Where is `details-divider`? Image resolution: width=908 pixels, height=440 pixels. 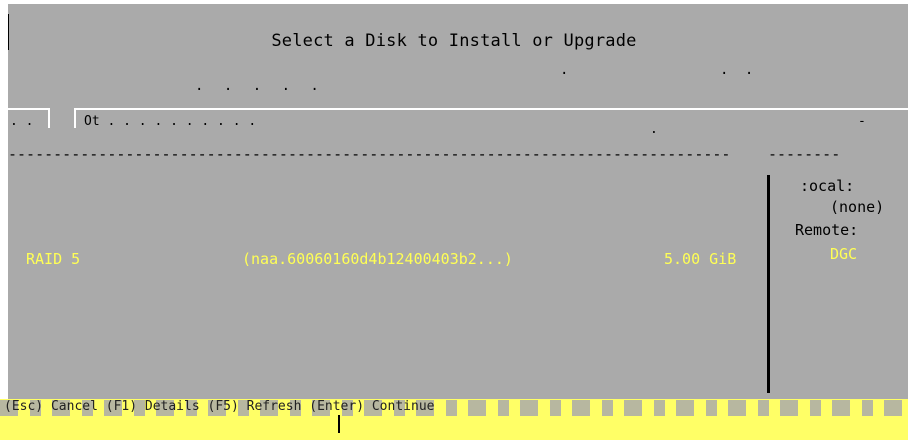
details-divider is located at coordinates (768, 284).